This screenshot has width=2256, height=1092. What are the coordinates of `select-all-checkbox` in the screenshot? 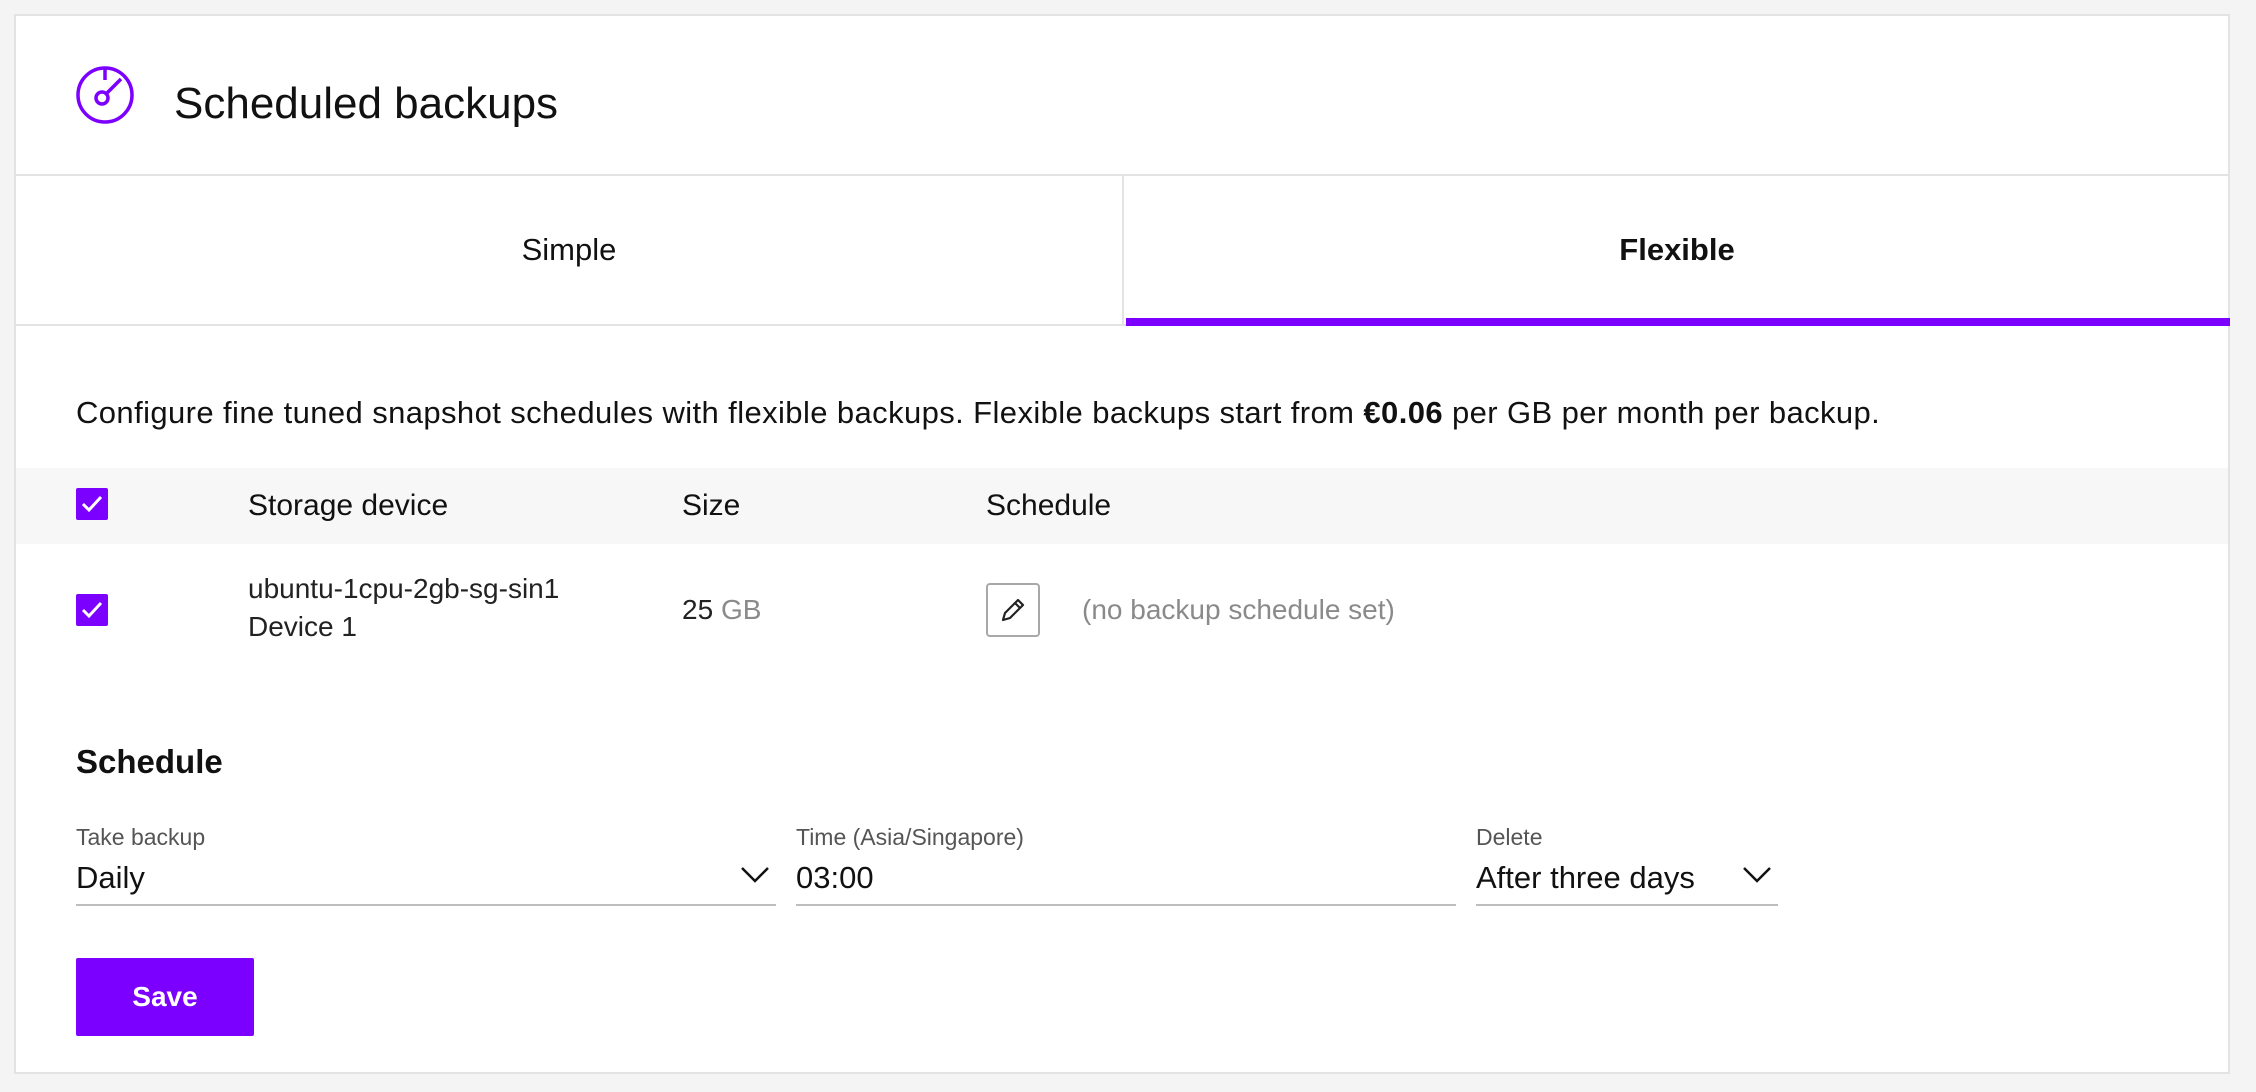 It's located at (92, 504).